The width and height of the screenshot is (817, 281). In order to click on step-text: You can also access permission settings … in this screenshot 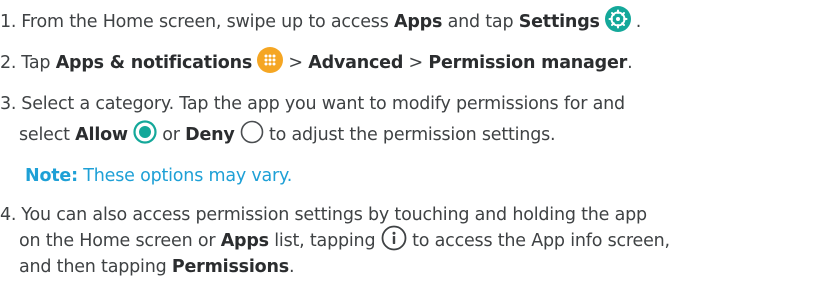, I will do `click(334, 215)`.